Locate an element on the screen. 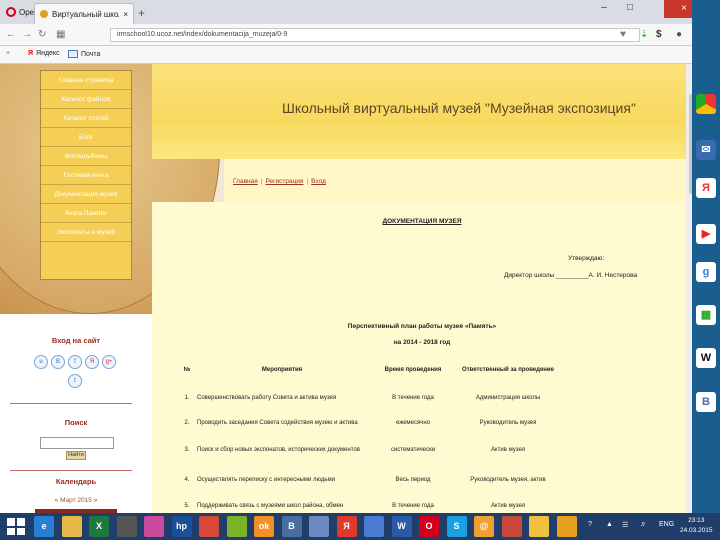 This screenshot has height=540, width=720. picasa-icon is located at coordinates (511, 526).